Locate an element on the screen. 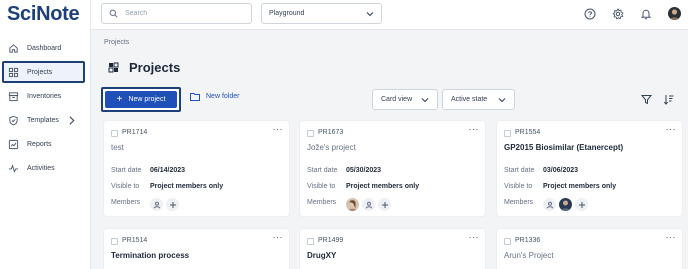  home-icon is located at coordinates (13, 48).